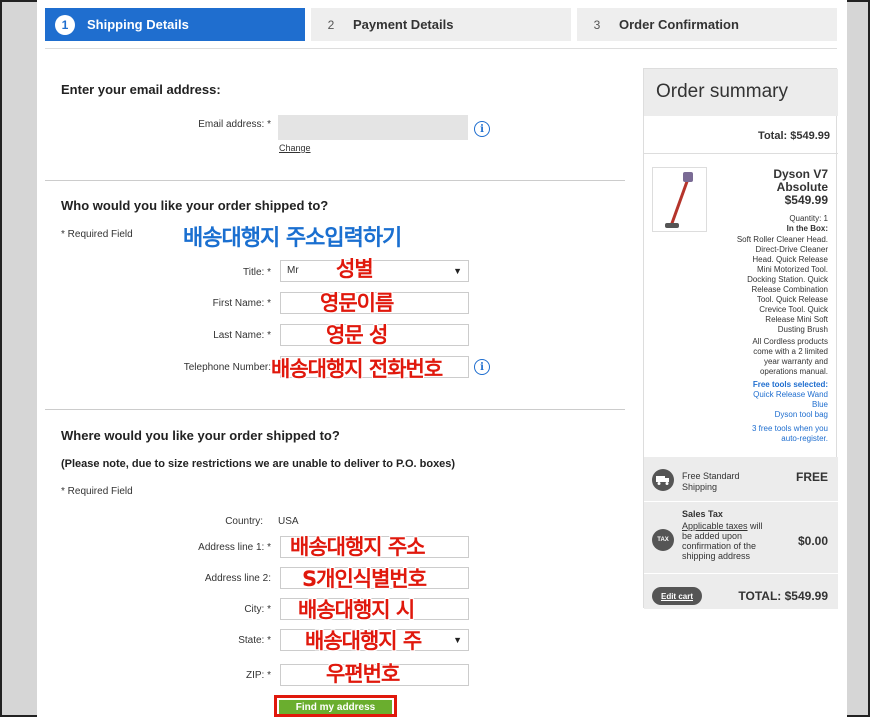  I want to click on applicable-taxes-link: Applicable taxes, so click(715, 526).